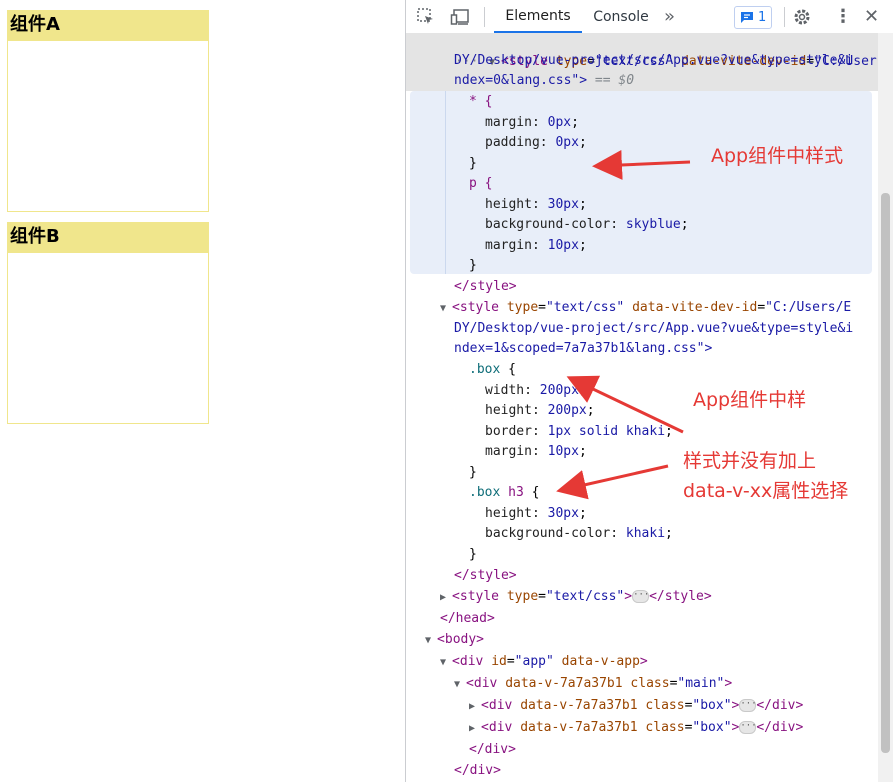  I want to click on annotation-app-styles-2: App组件中样, so click(750, 400).